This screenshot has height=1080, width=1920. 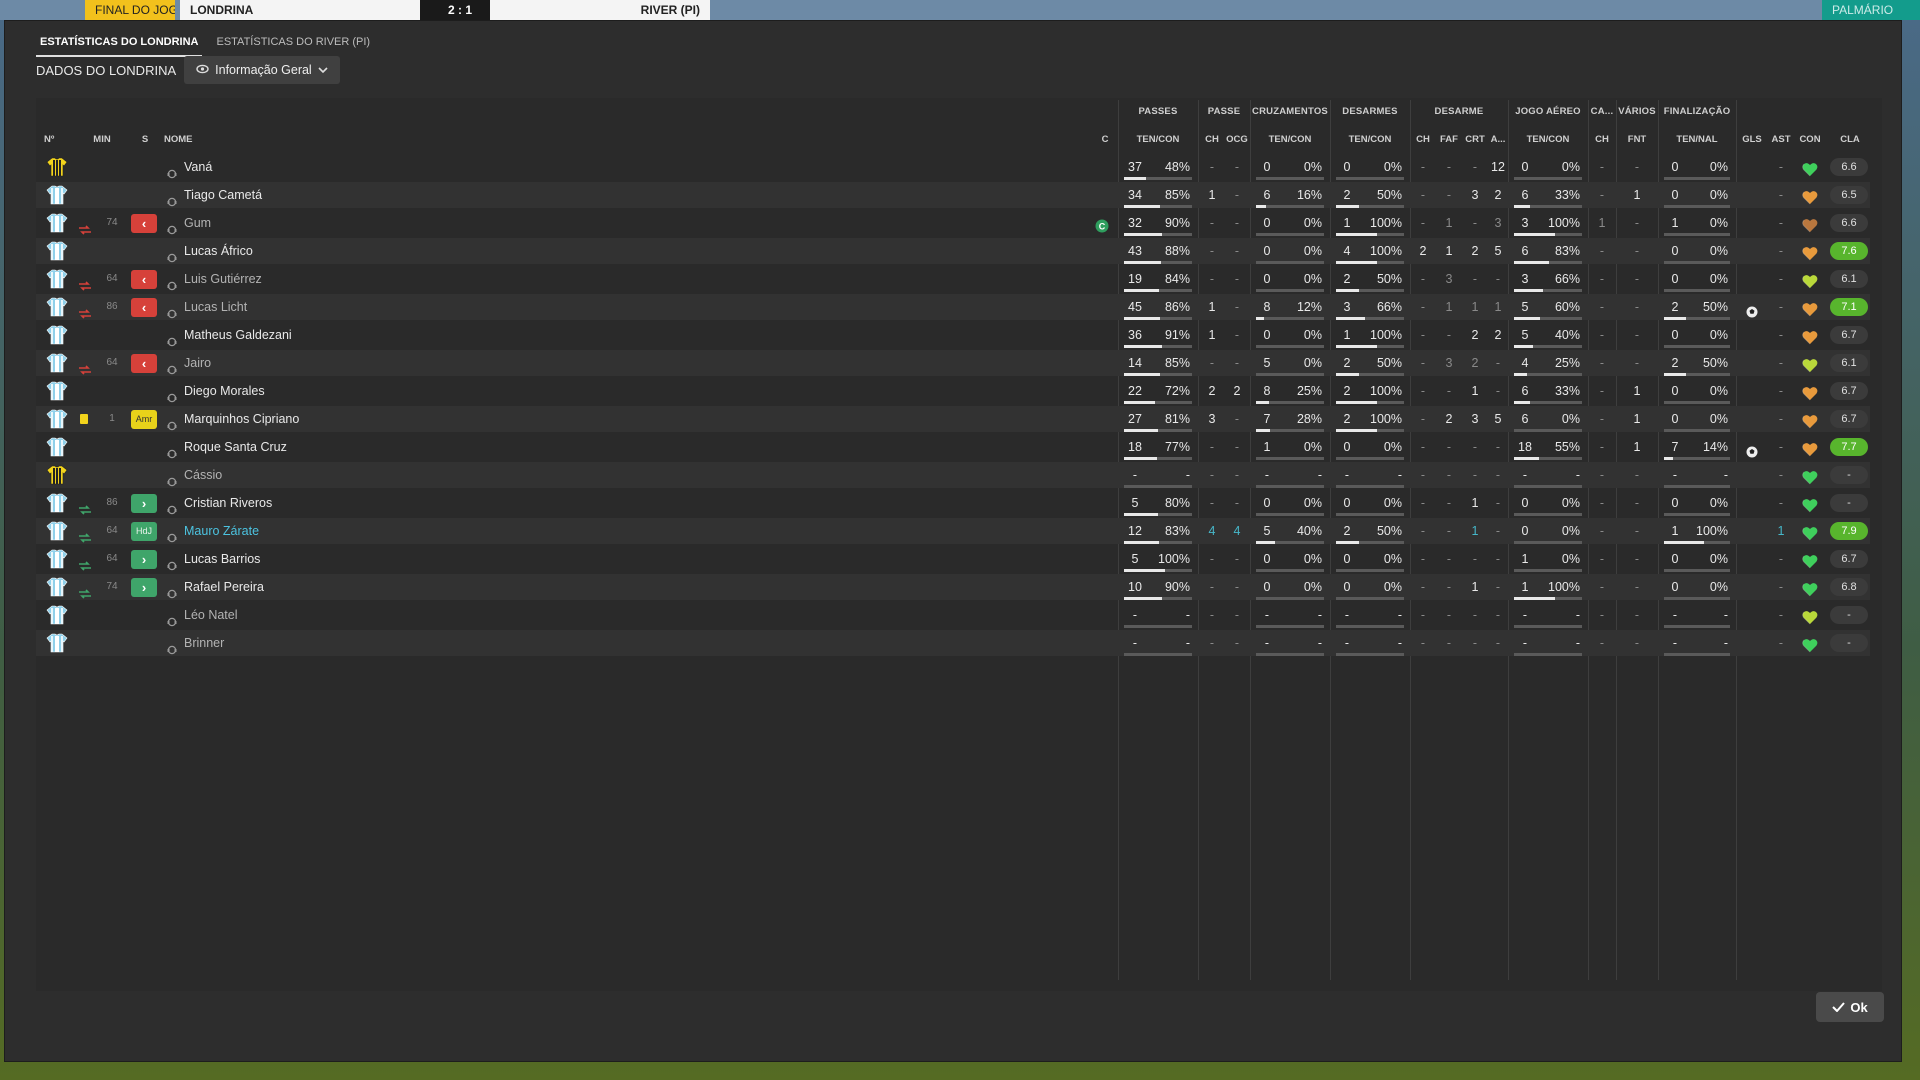 What do you see at coordinates (1849, 307) in the screenshot?
I see `player-rating: 7.1` at bounding box center [1849, 307].